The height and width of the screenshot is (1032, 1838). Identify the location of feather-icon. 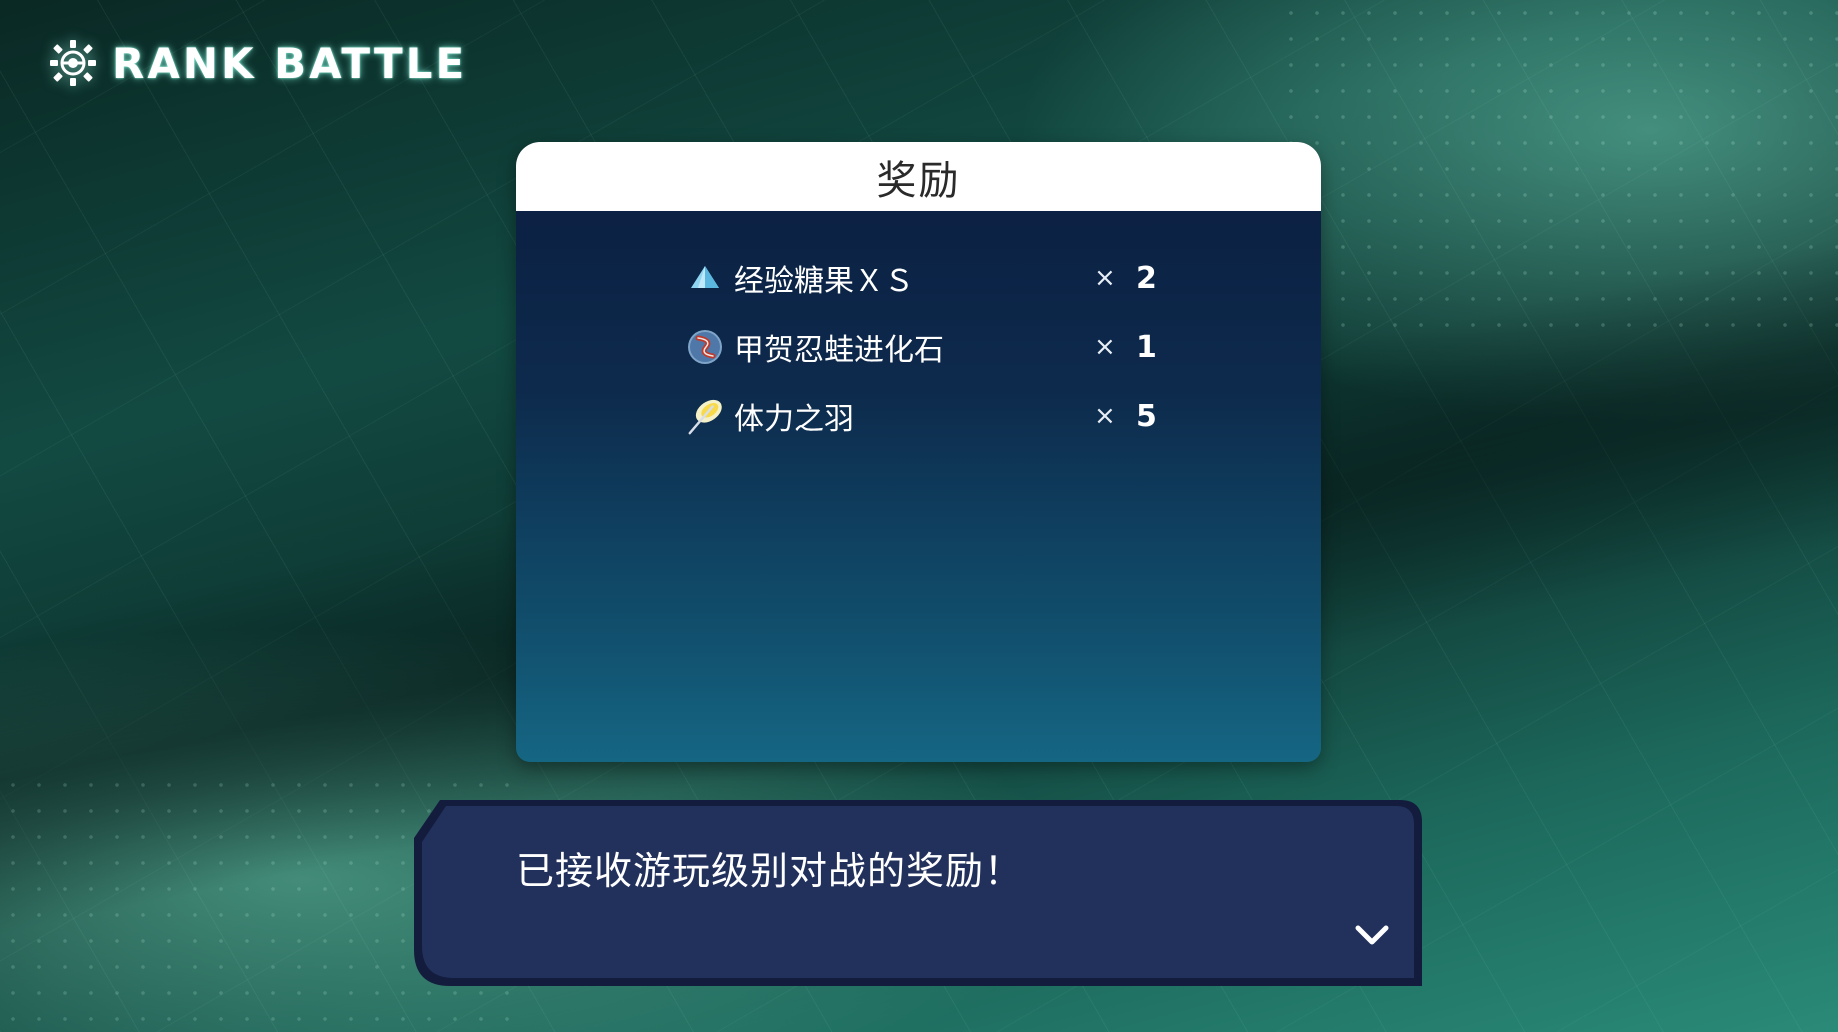
(705, 416).